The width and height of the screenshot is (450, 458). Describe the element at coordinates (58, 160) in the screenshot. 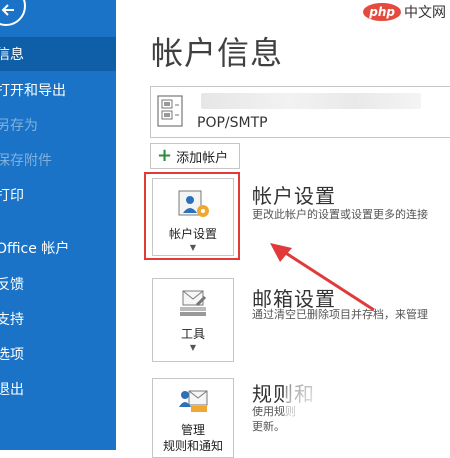

I see `sidebar-item-save-attachments: 保存附件` at that location.